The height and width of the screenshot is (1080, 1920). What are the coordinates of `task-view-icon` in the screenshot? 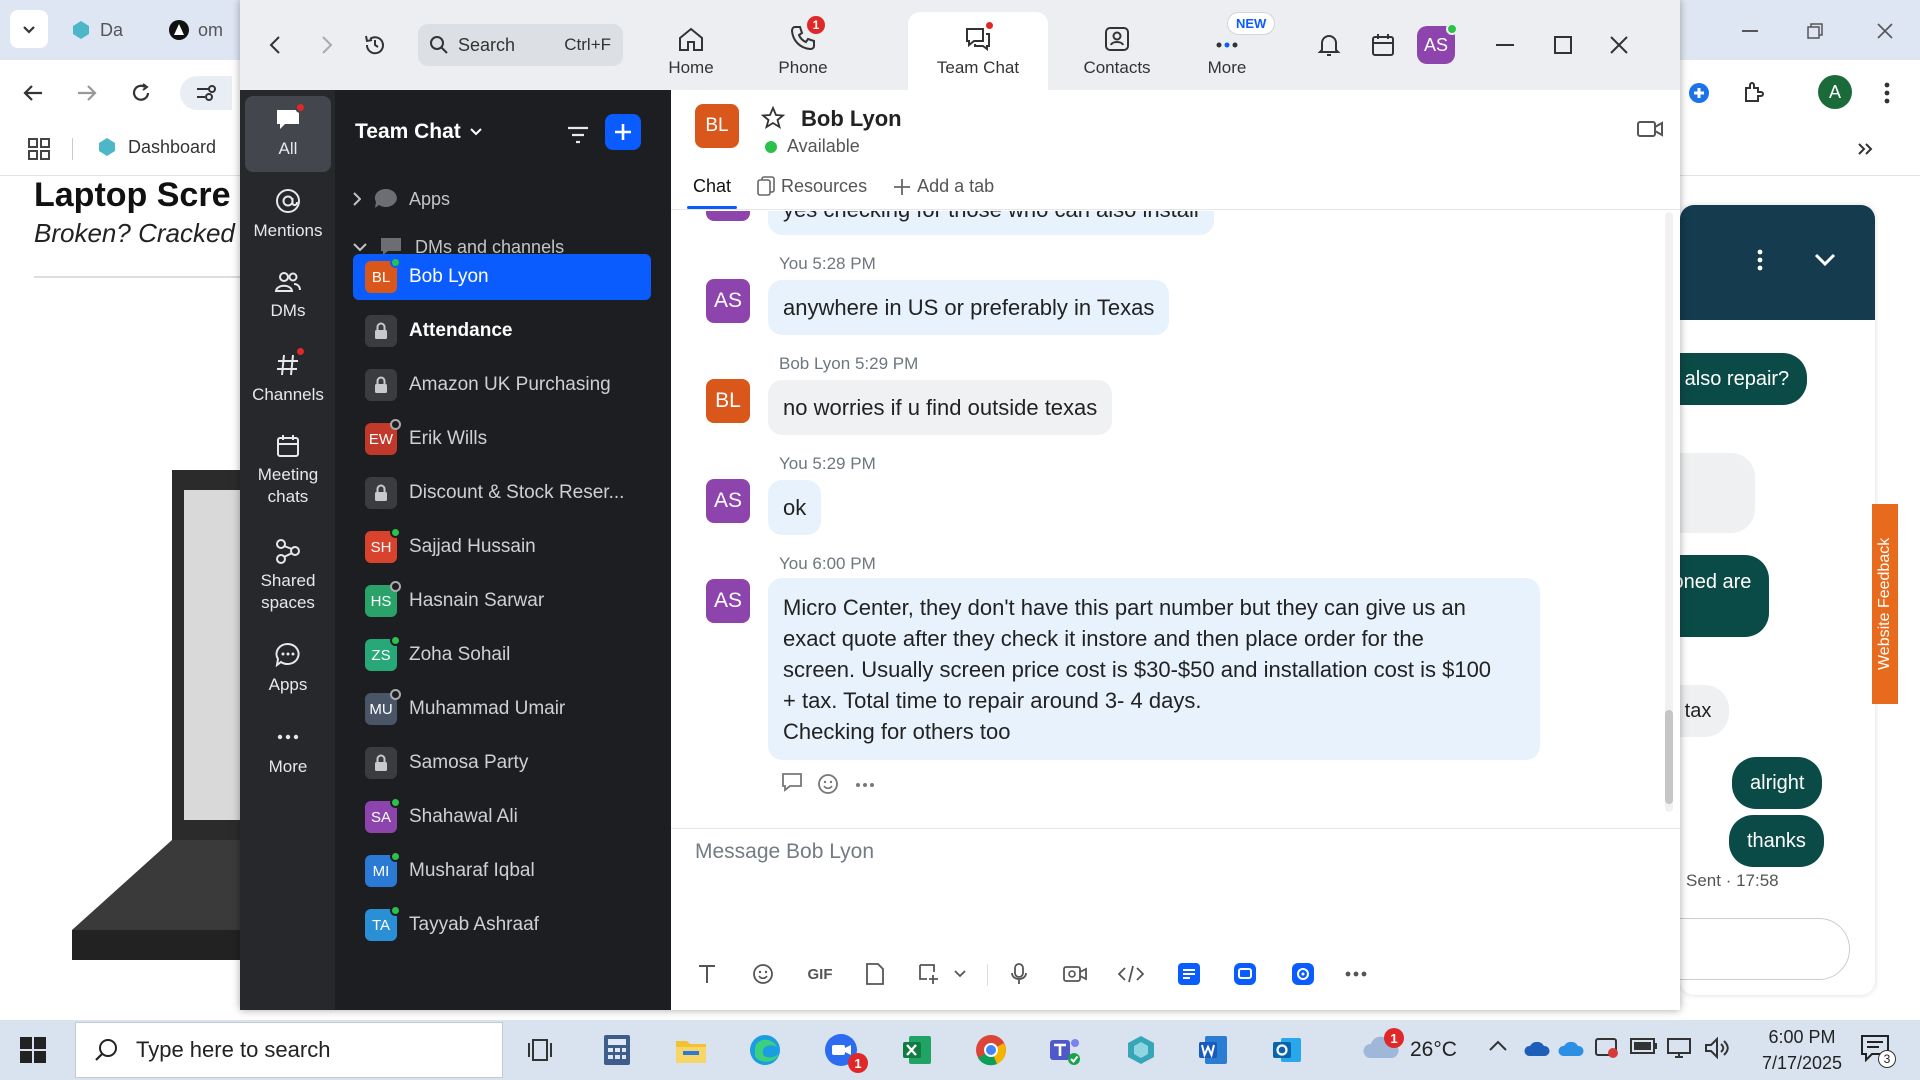 It's located at (541, 1050).